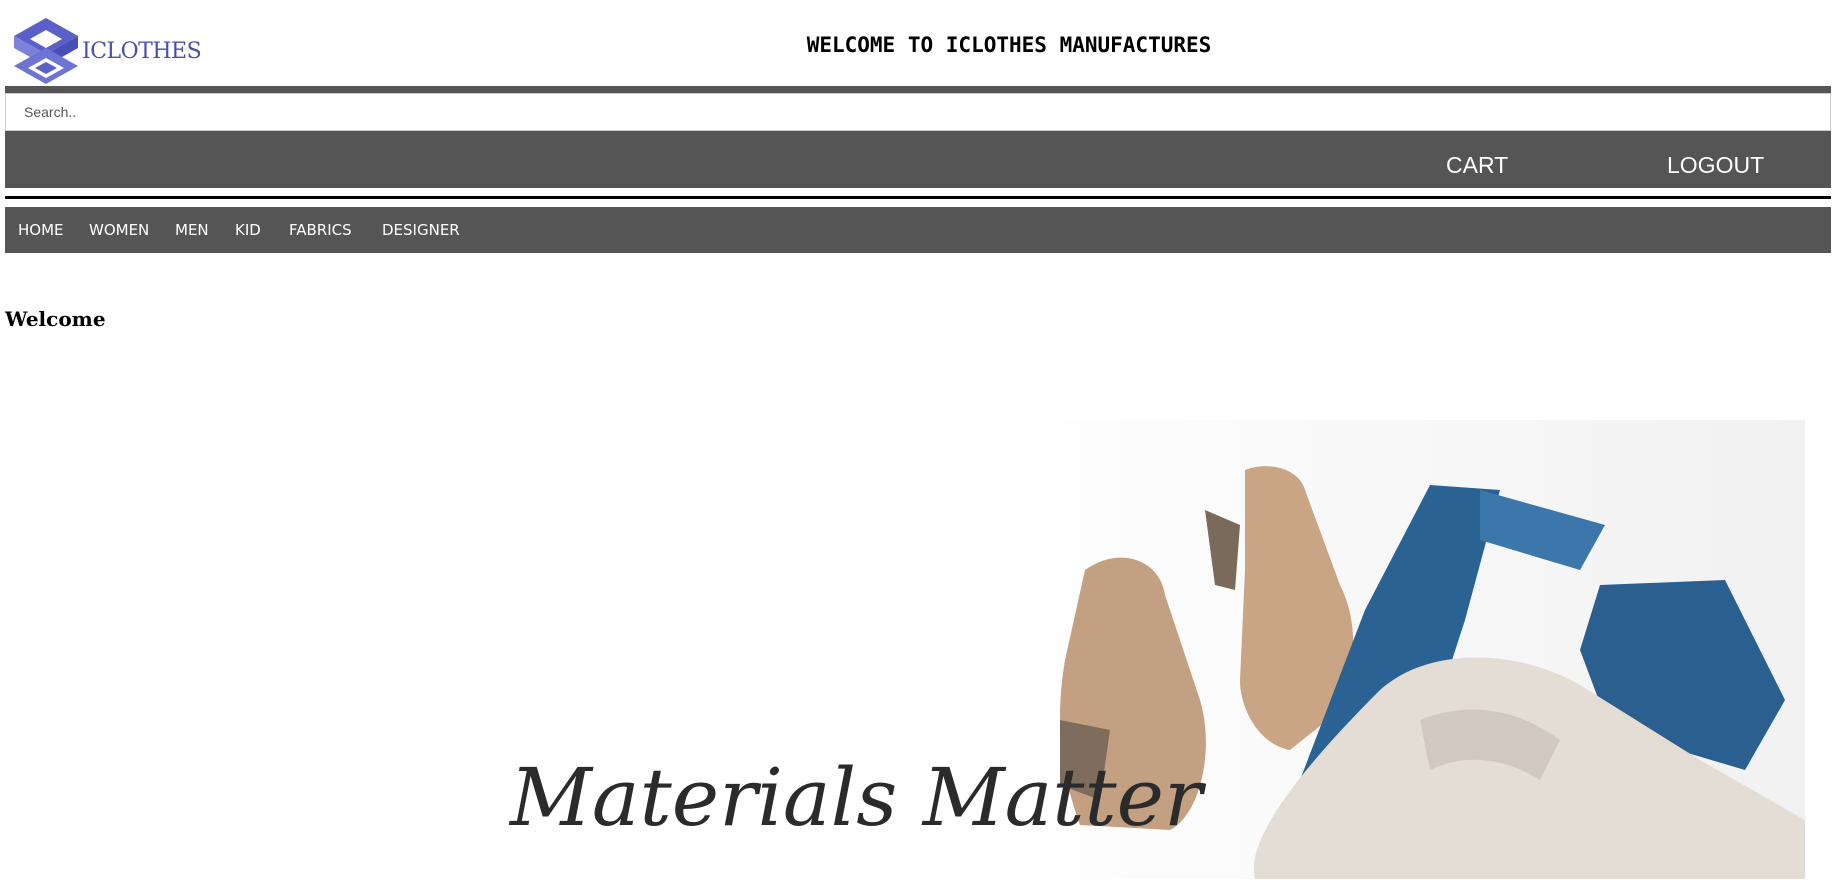  I want to click on welcome-heading: Welcome, so click(55, 319).